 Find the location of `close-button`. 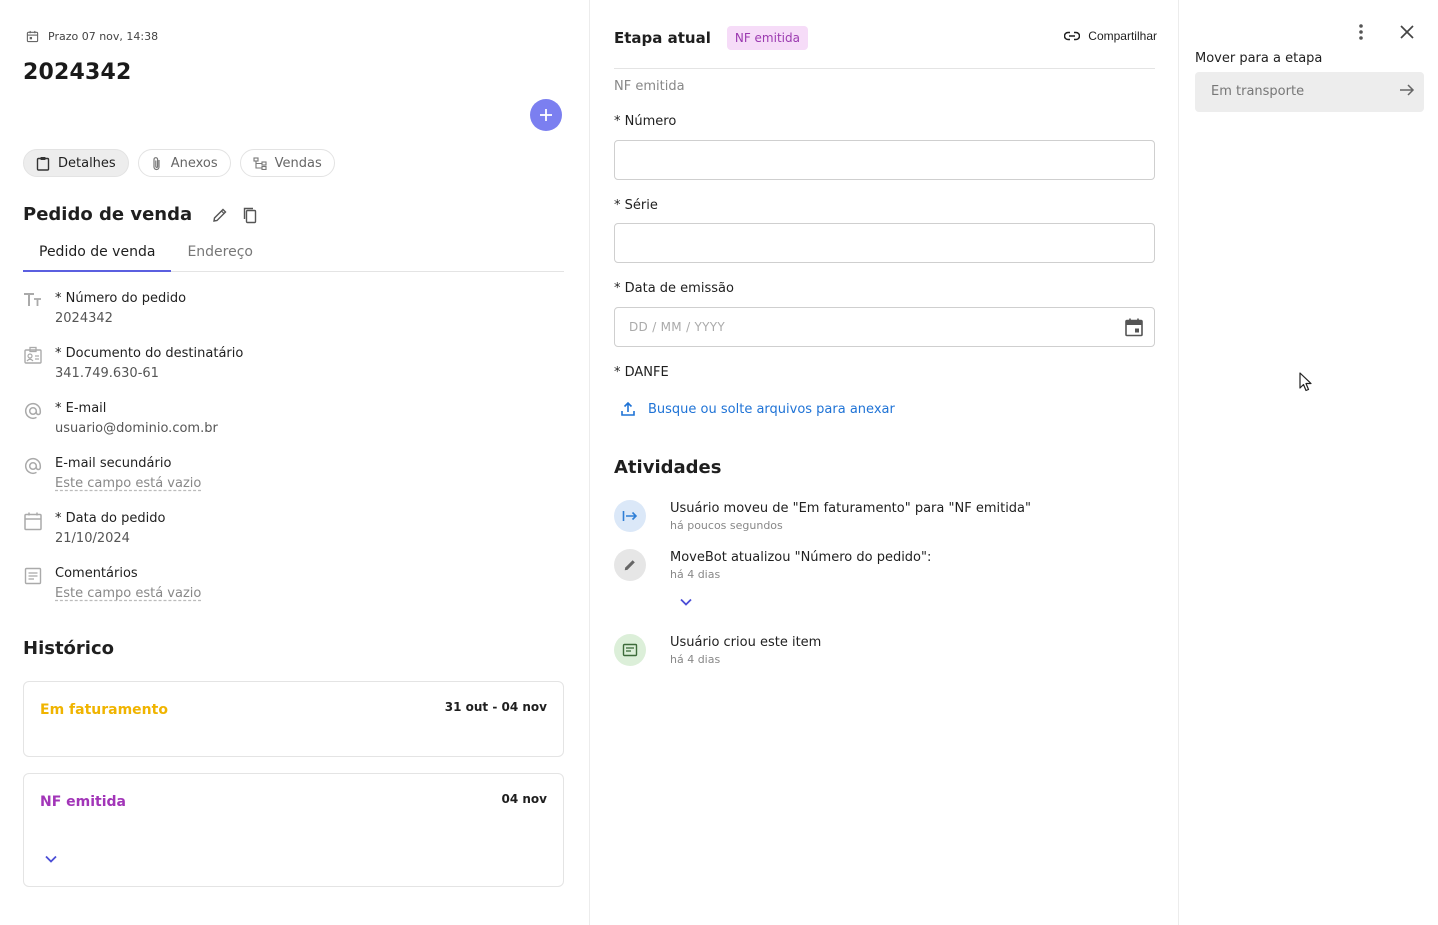

close-button is located at coordinates (1407, 32).